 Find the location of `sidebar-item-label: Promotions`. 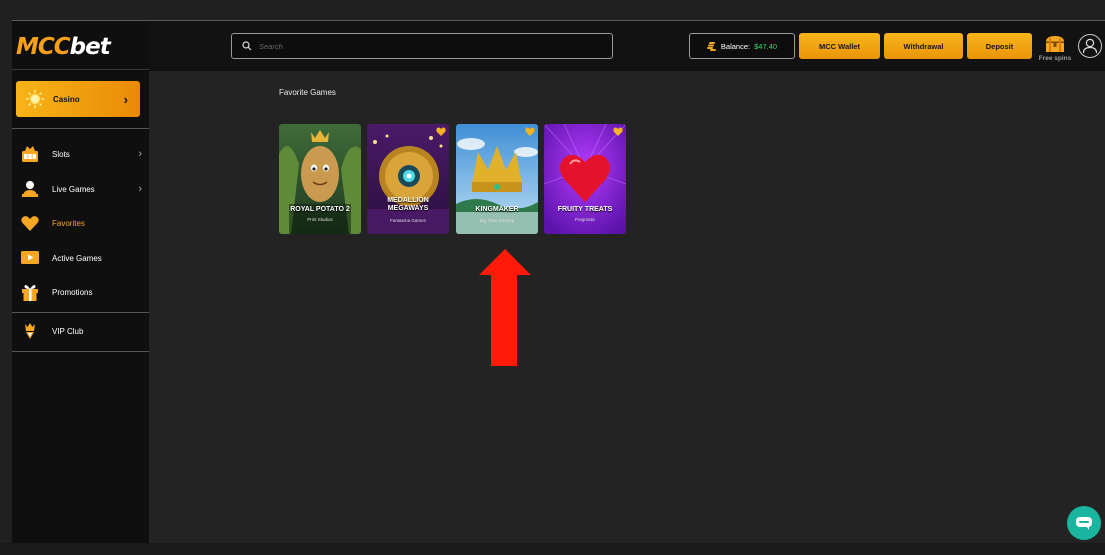

sidebar-item-label: Promotions is located at coordinates (72, 292).